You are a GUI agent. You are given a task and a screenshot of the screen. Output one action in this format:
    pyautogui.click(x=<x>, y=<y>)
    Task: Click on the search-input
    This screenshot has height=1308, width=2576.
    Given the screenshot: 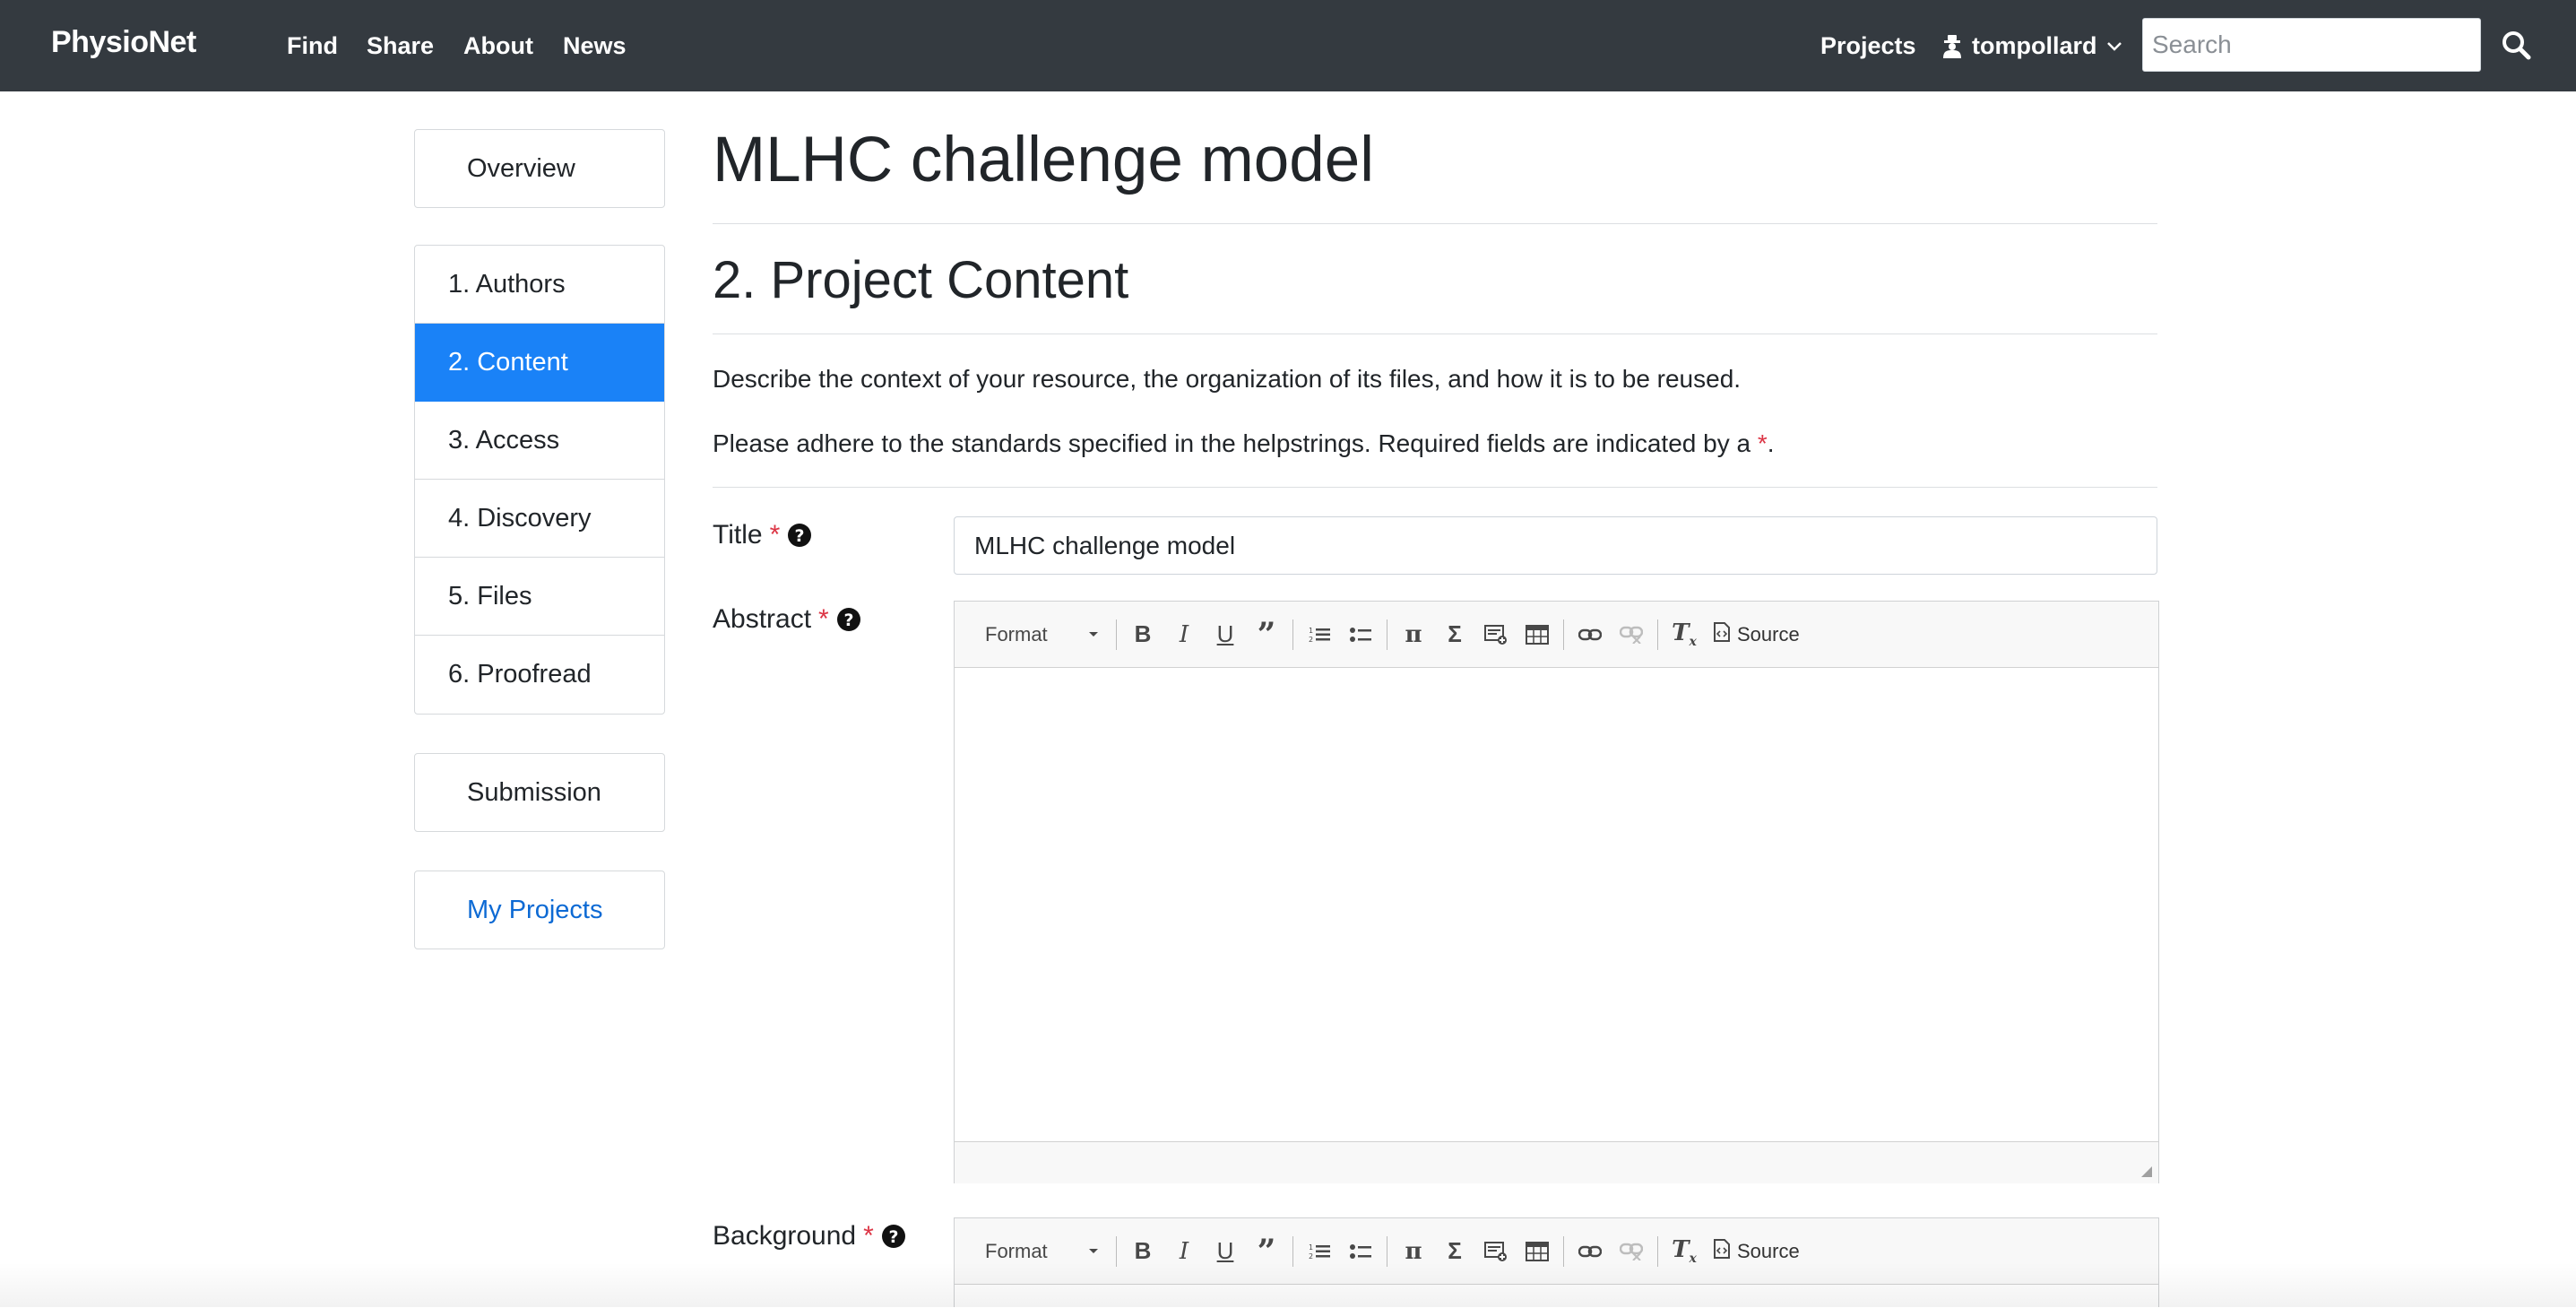 What is the action you would take?
    pyautogui.click(x=2311, y=45)
    